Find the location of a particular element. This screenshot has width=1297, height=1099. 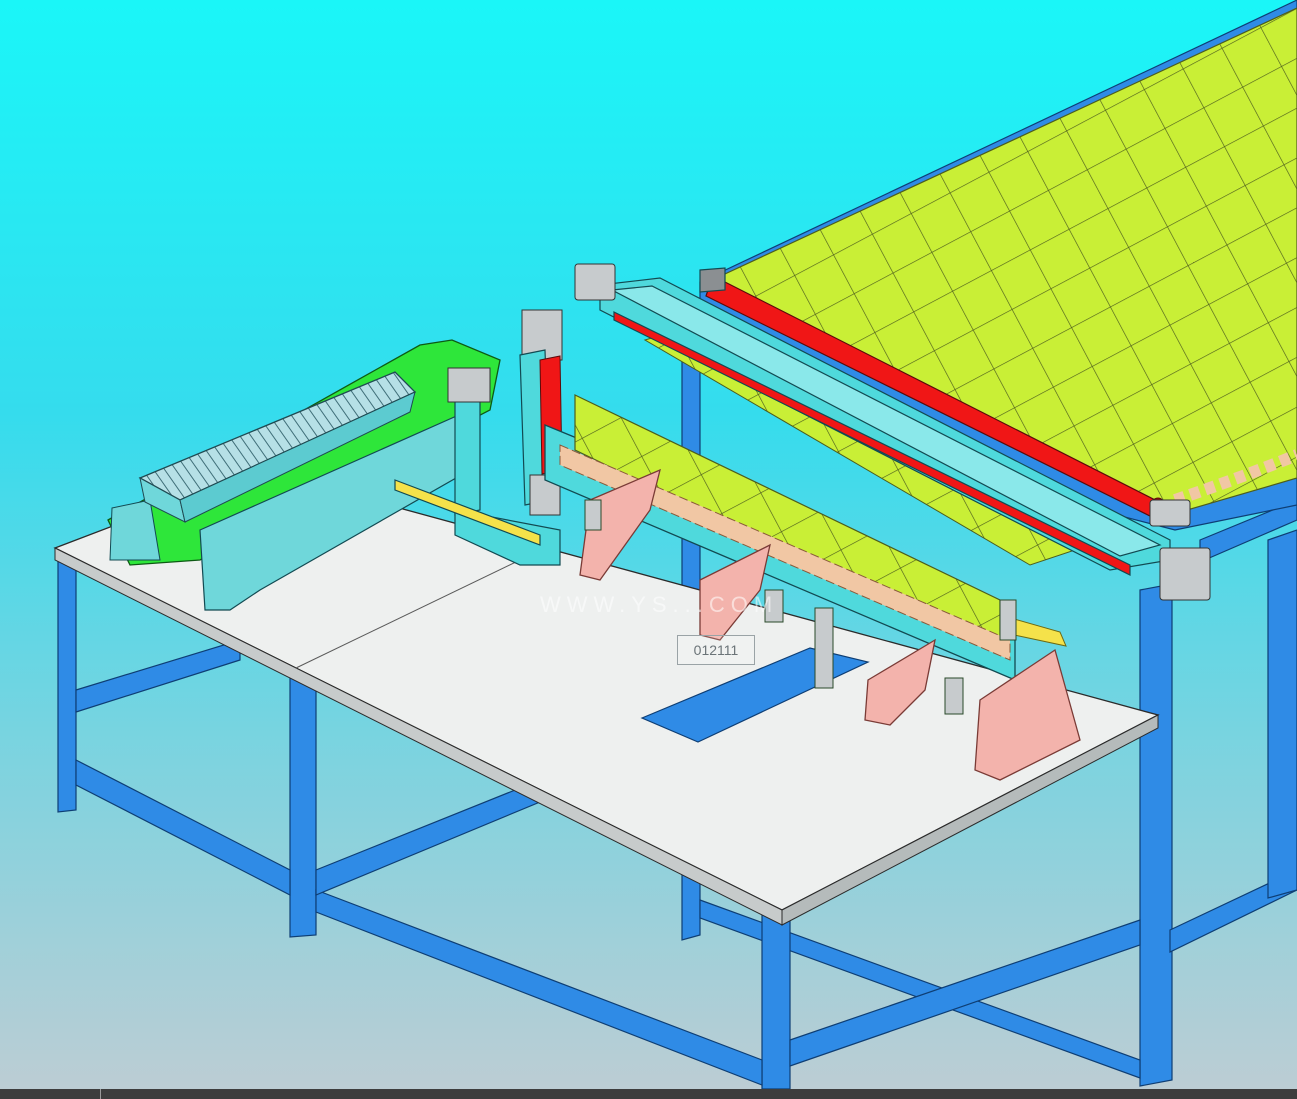

watermark-text: WWW.YS...COM is located at coordinates (659, 604).